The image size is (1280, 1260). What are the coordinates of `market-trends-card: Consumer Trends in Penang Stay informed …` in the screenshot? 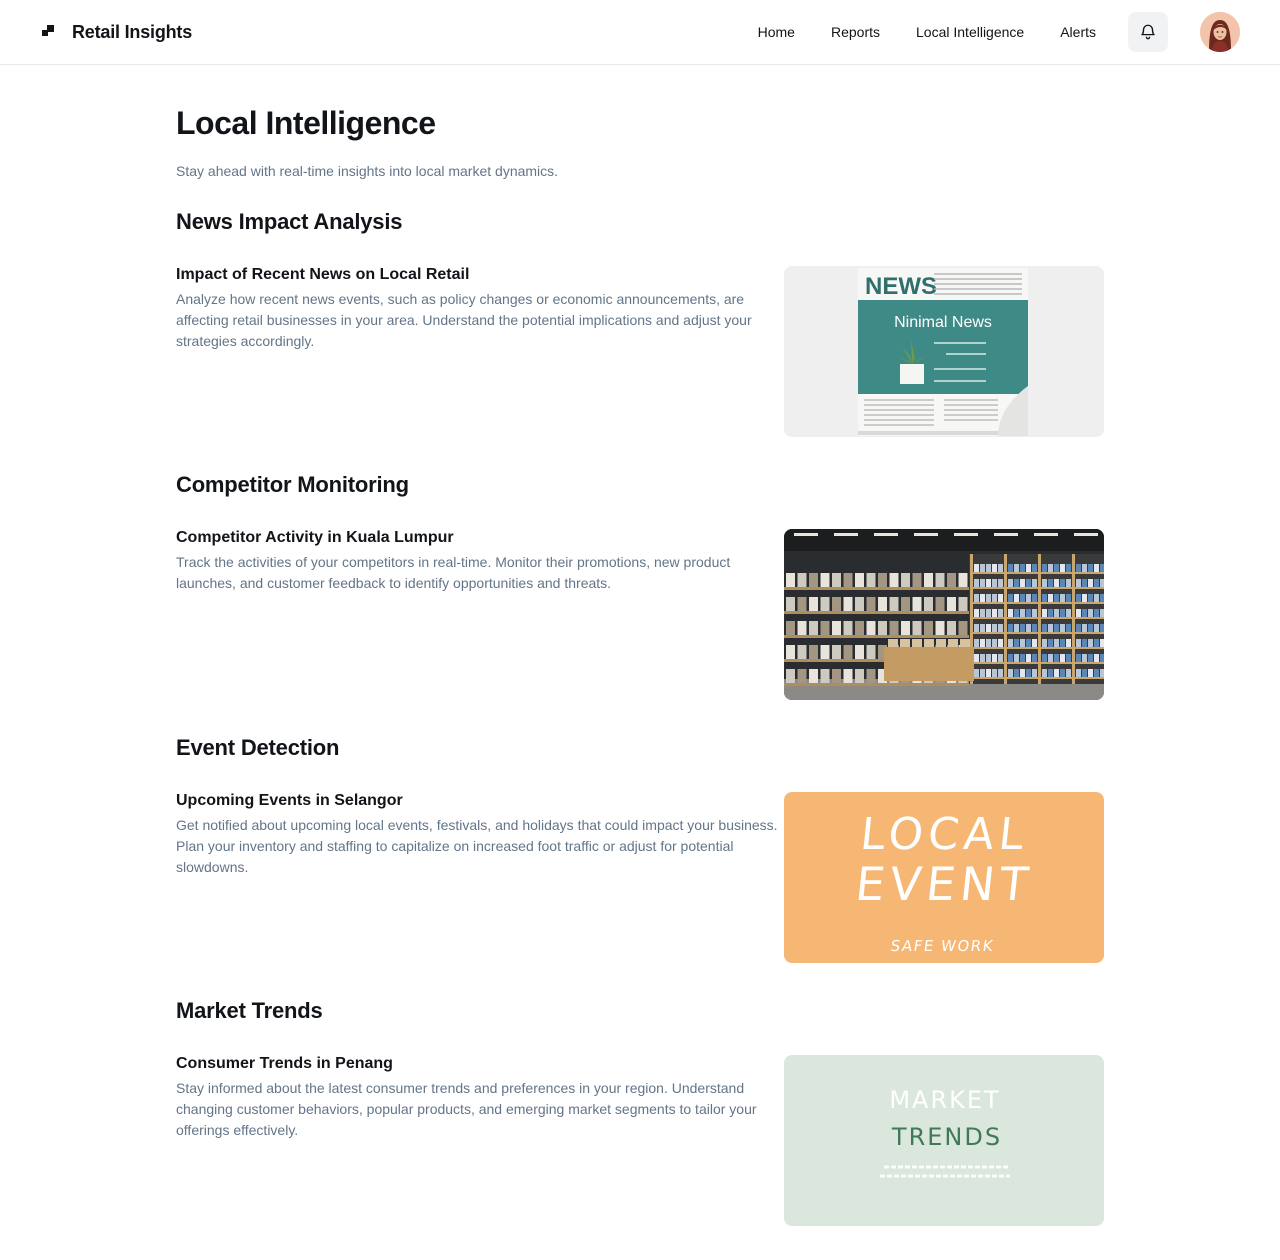 It's located at (480, 1097).